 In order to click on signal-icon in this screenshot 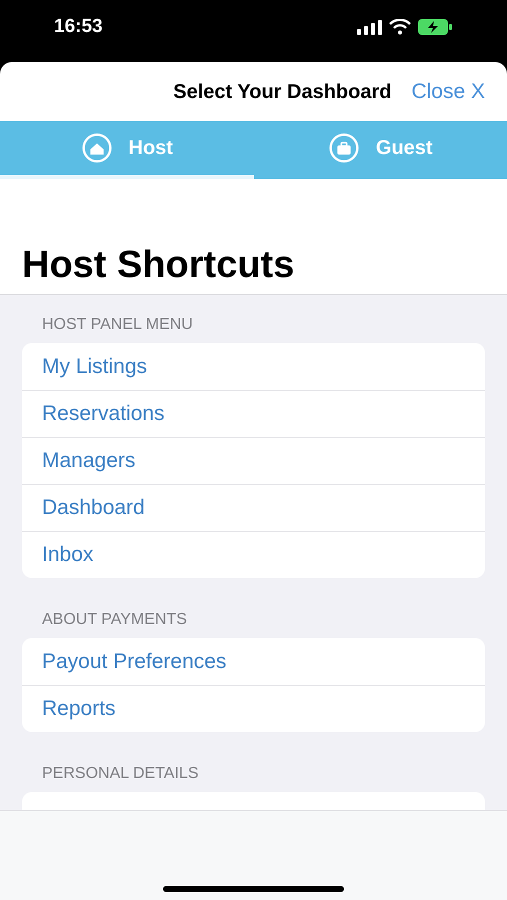, I will do `click(370, 27)`.